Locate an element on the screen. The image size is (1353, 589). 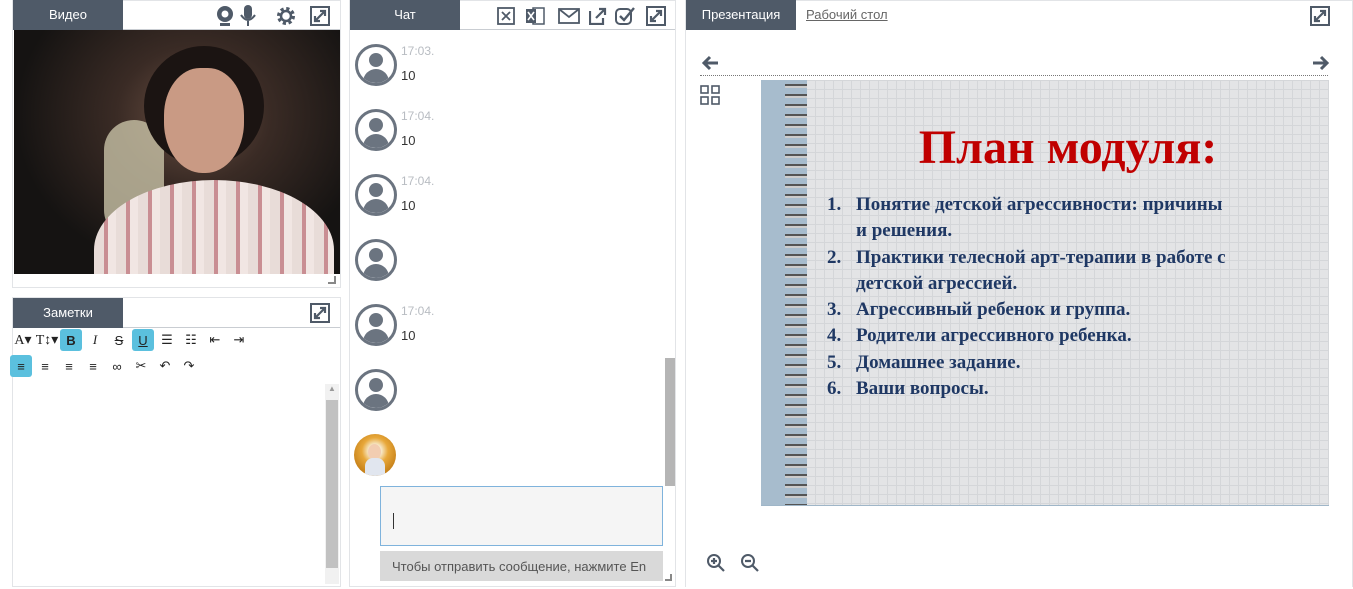
underline-icon: U is located at coordinates (143, 340).